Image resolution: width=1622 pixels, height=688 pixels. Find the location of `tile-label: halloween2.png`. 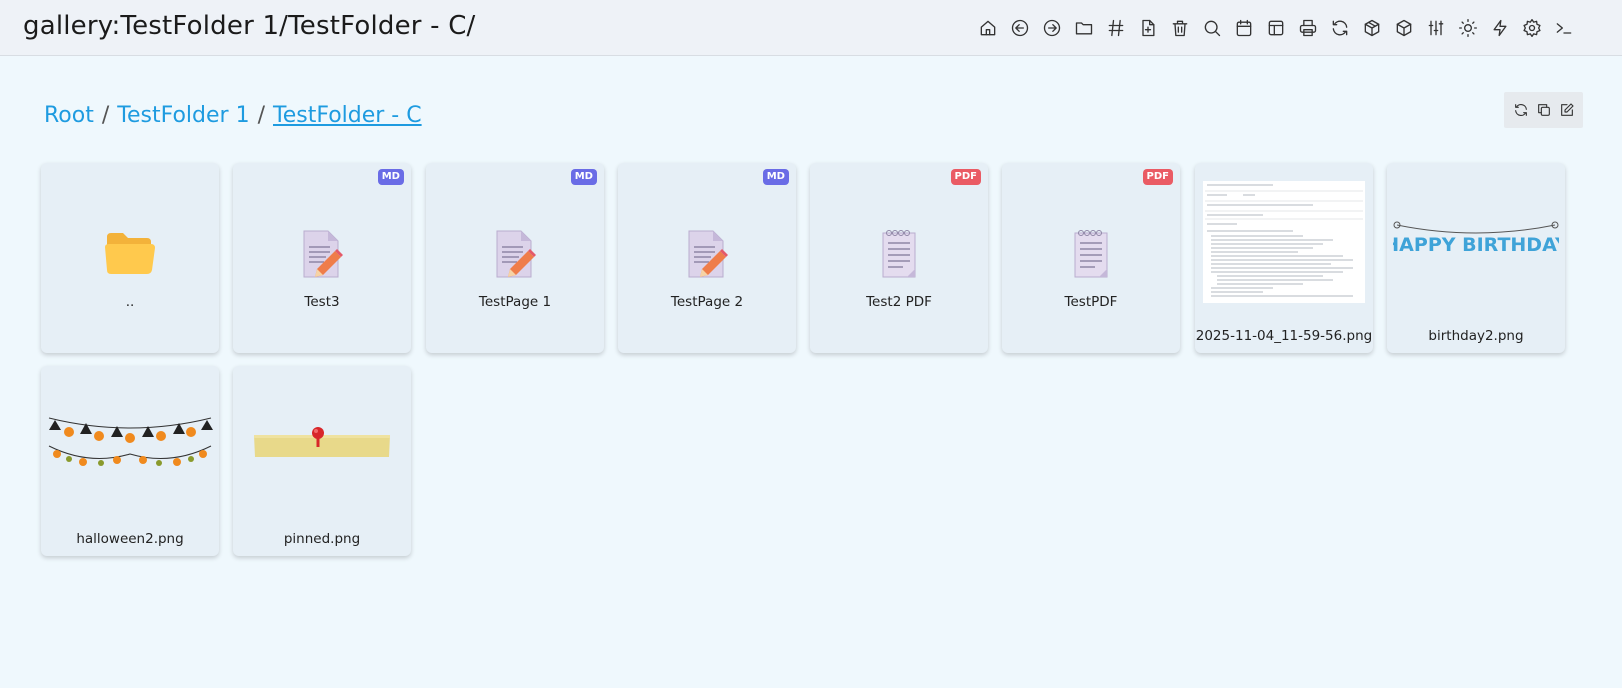

tile-label: halloween2.png is located at coordinates (130, 539).